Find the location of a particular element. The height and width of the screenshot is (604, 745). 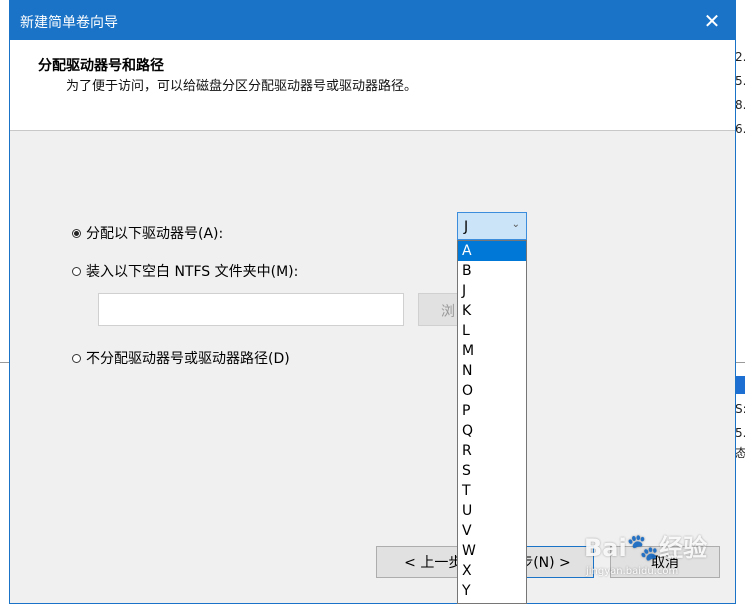

drive-letter-option-u: U is located at coordinates (492, 511).